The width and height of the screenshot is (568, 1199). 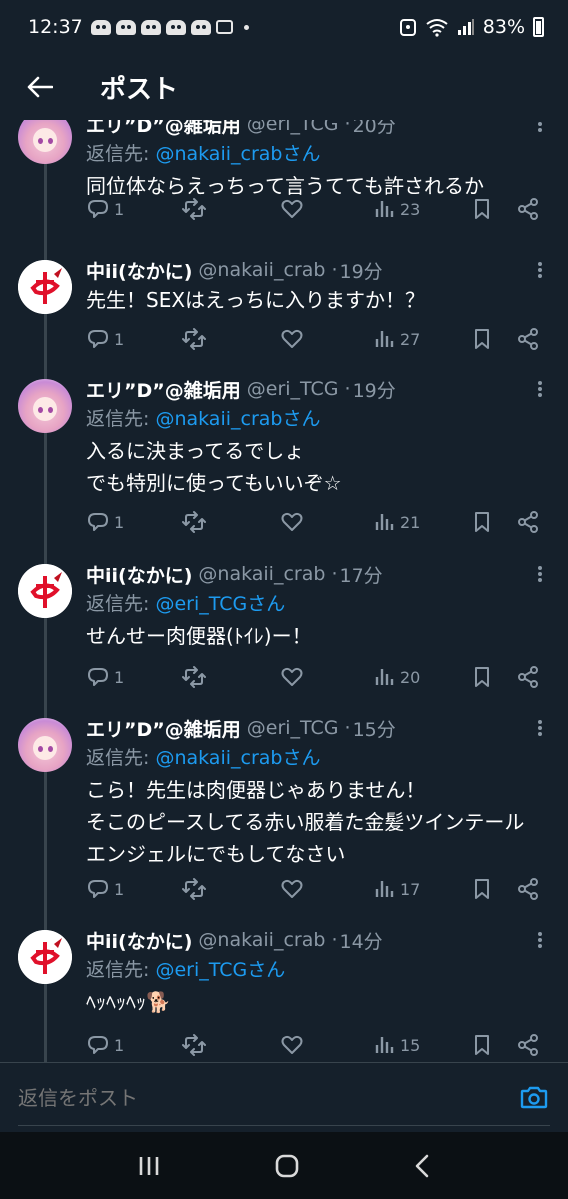 What do you see at coordinates (396, 209) in the screenshot?
I see `views-button: 23` at bounding box center [396, 209].